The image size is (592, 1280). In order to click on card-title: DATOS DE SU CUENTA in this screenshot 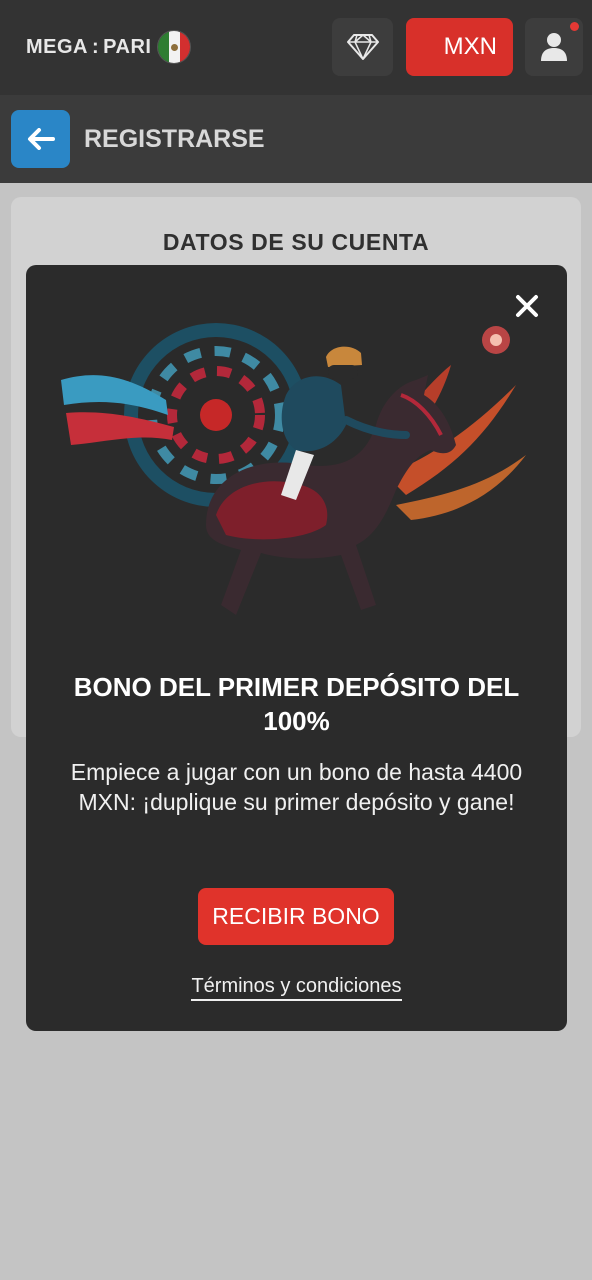, I will do `click(296, 242)`.